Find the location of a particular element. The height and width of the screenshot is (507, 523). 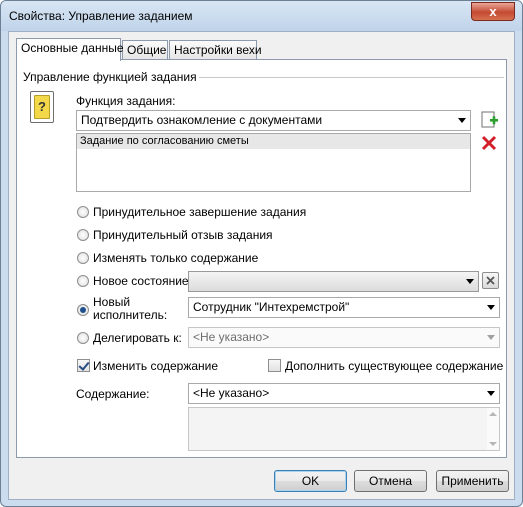

force-complete-label: Принудительное завершение задания is located at coordinates (199, 212).